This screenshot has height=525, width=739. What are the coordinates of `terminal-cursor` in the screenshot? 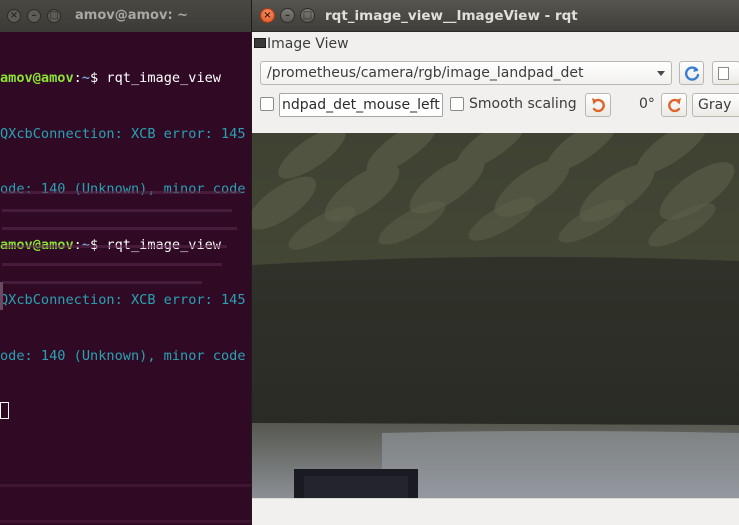 It's located at (4, 410).